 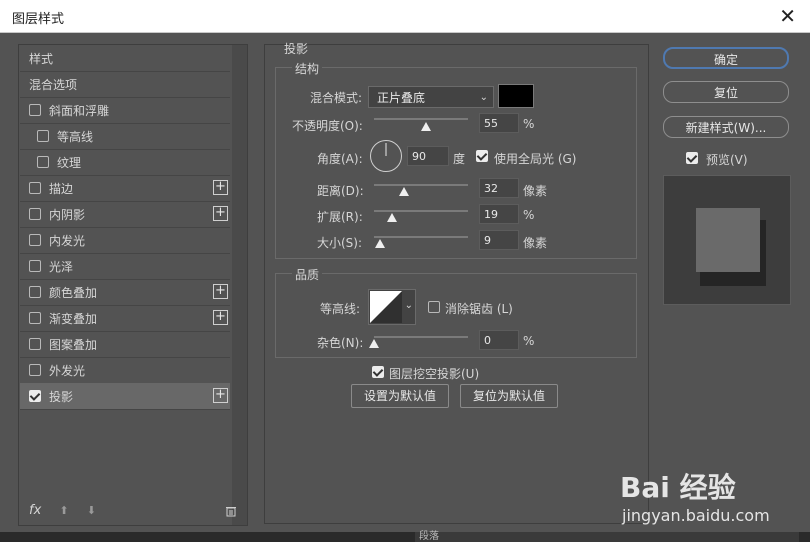 I want to click on angle-field: 90, so click(x=428, y=156).